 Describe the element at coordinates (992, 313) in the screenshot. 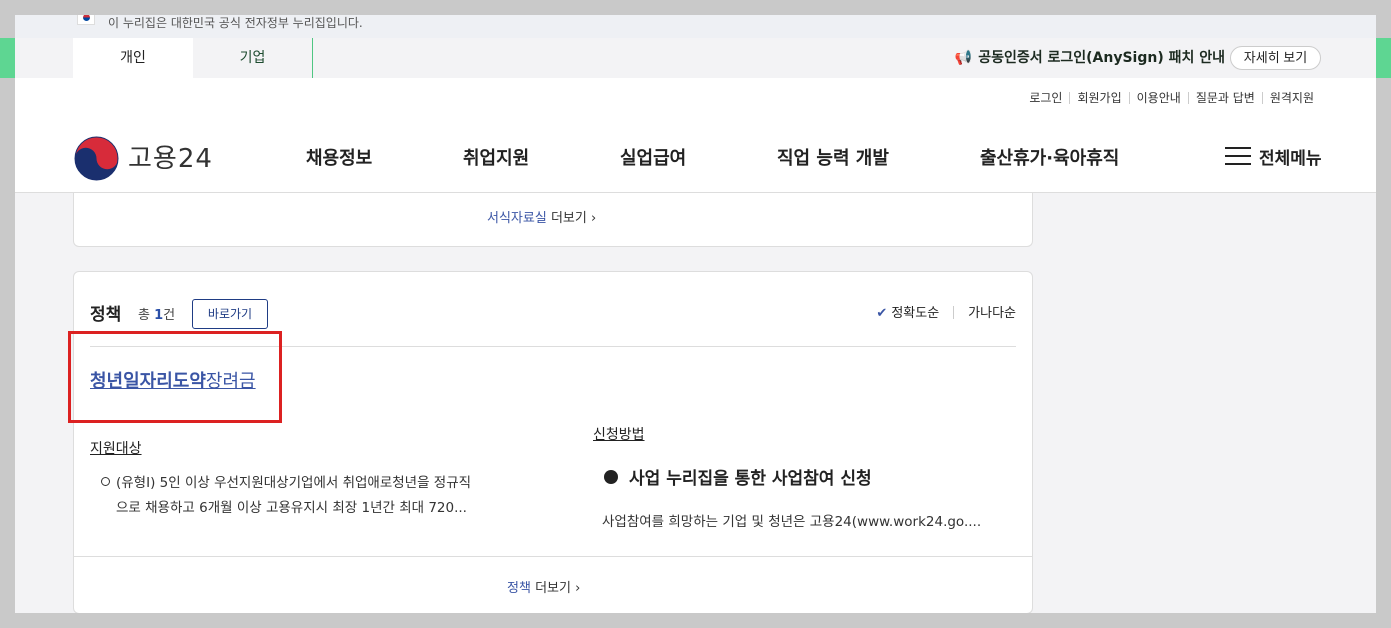

I see `sort-alphabetical: 가나다순` at that location.